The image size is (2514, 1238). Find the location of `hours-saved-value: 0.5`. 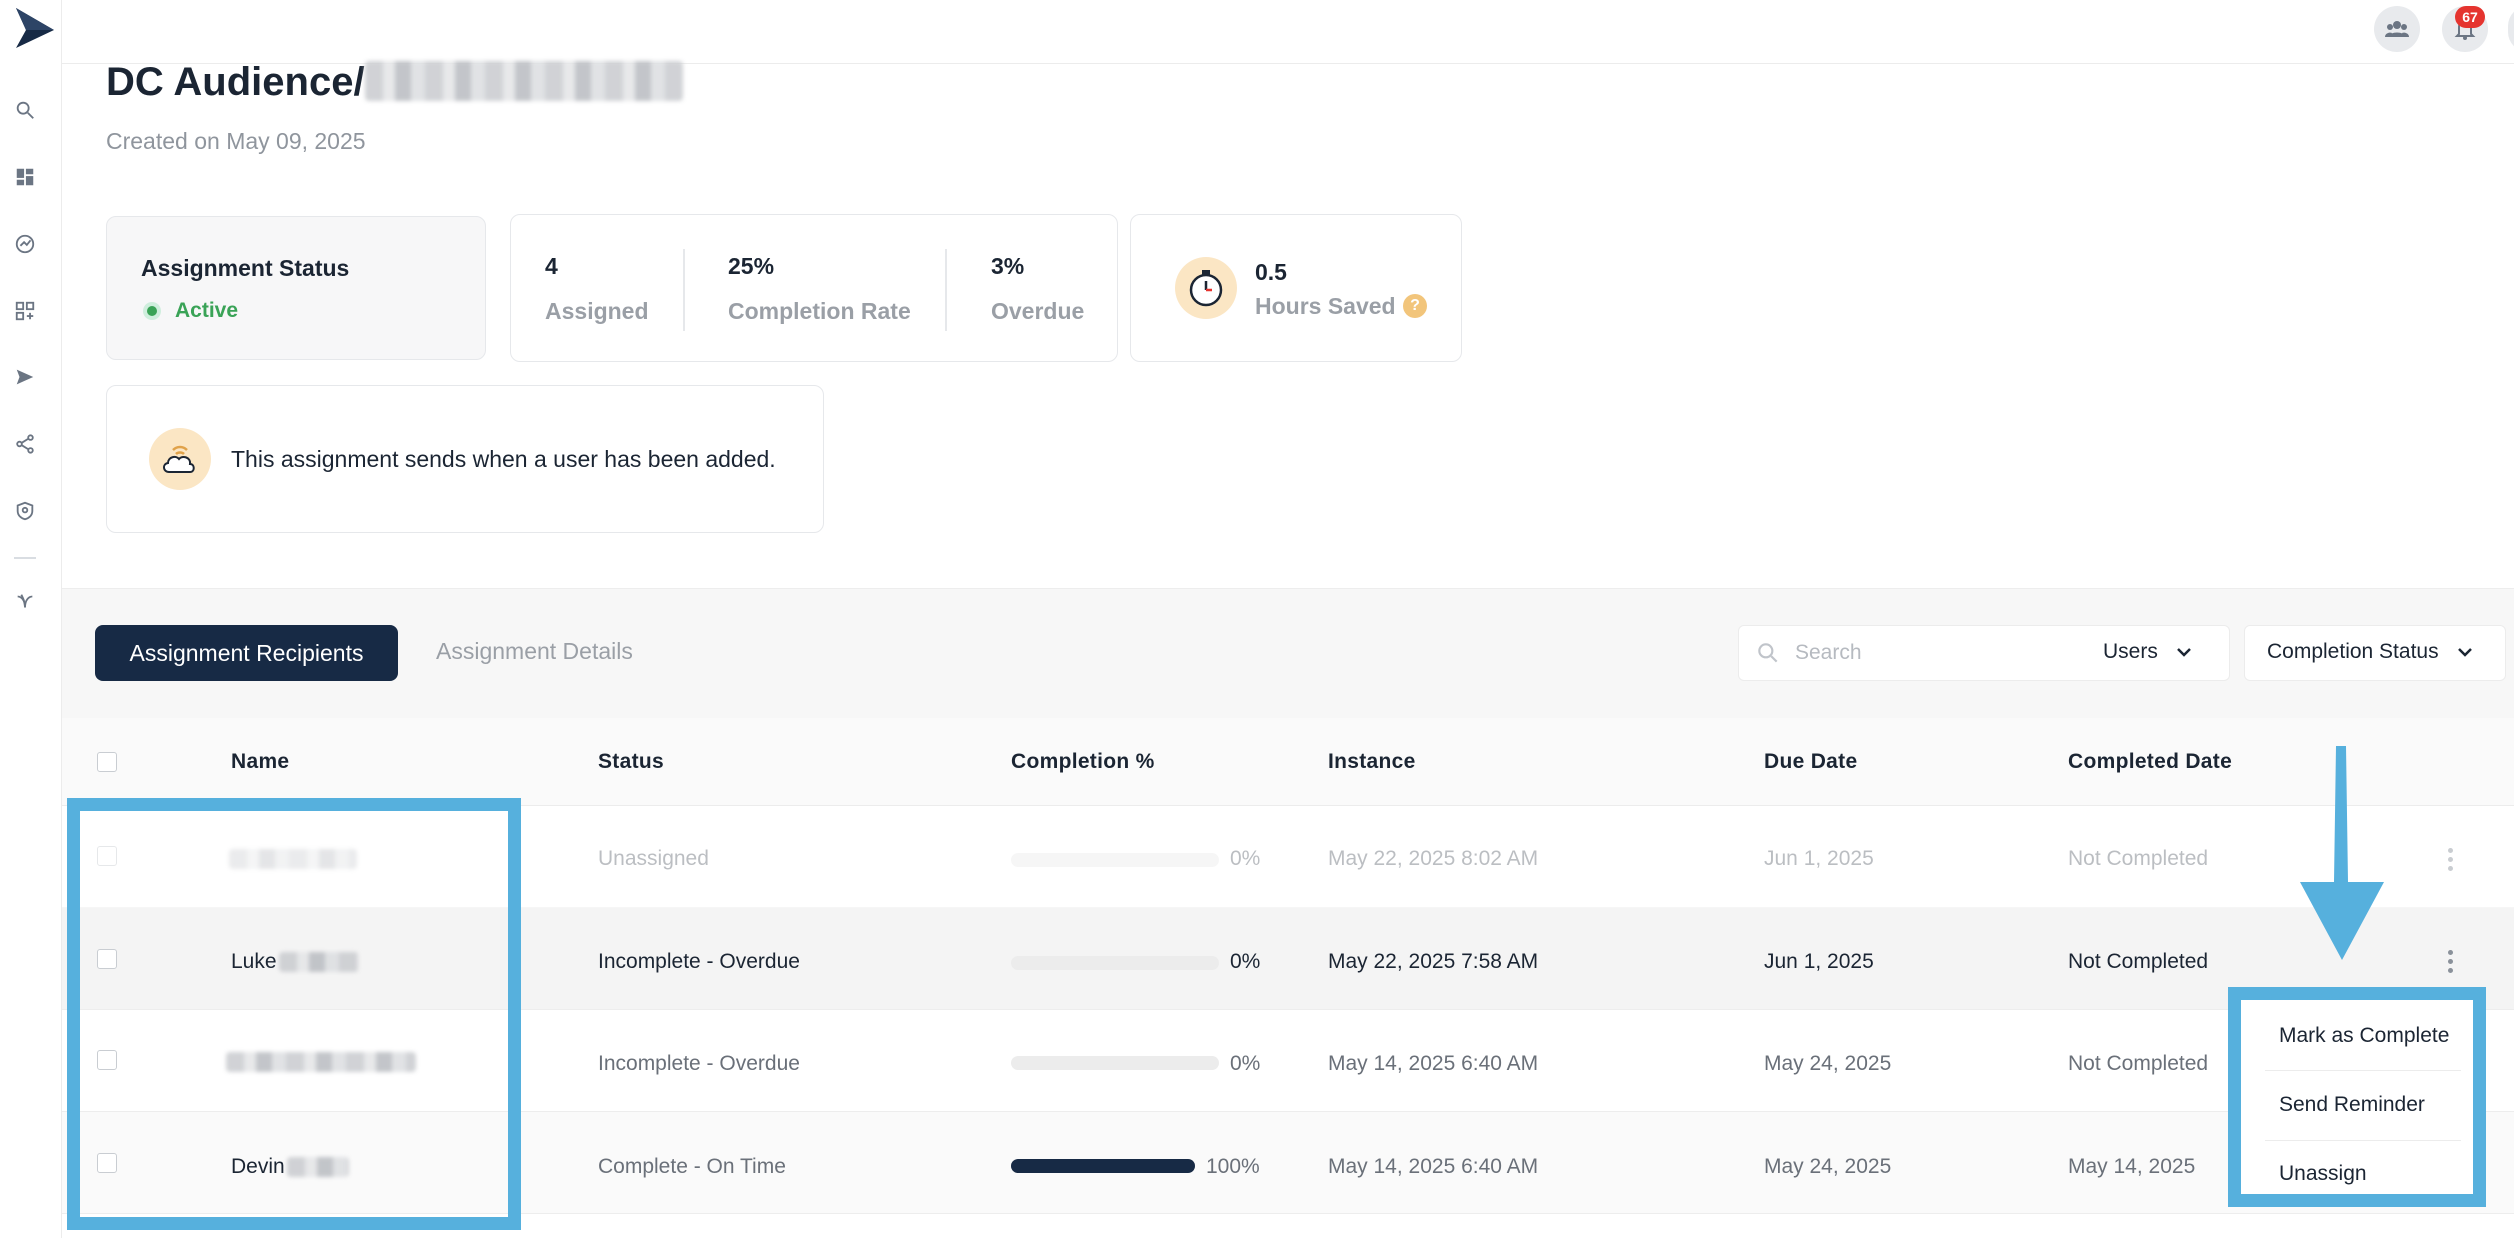

hours-saved-value: 0.5 is located at coordinates (1271, 272).